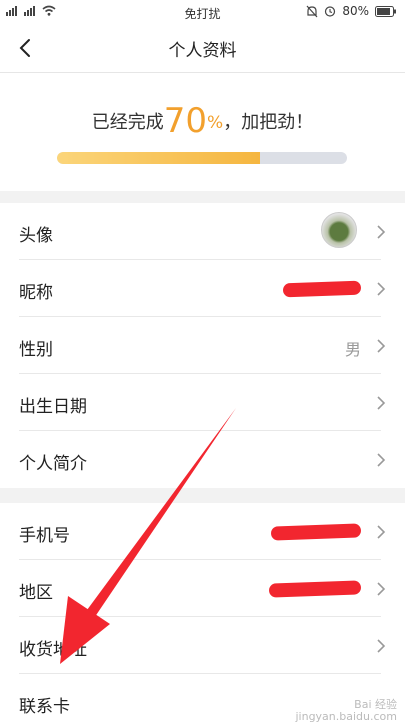 The image size is (411, 725). I want to click on watermark-url: jingyan.baidu.com, so click(346, 716).